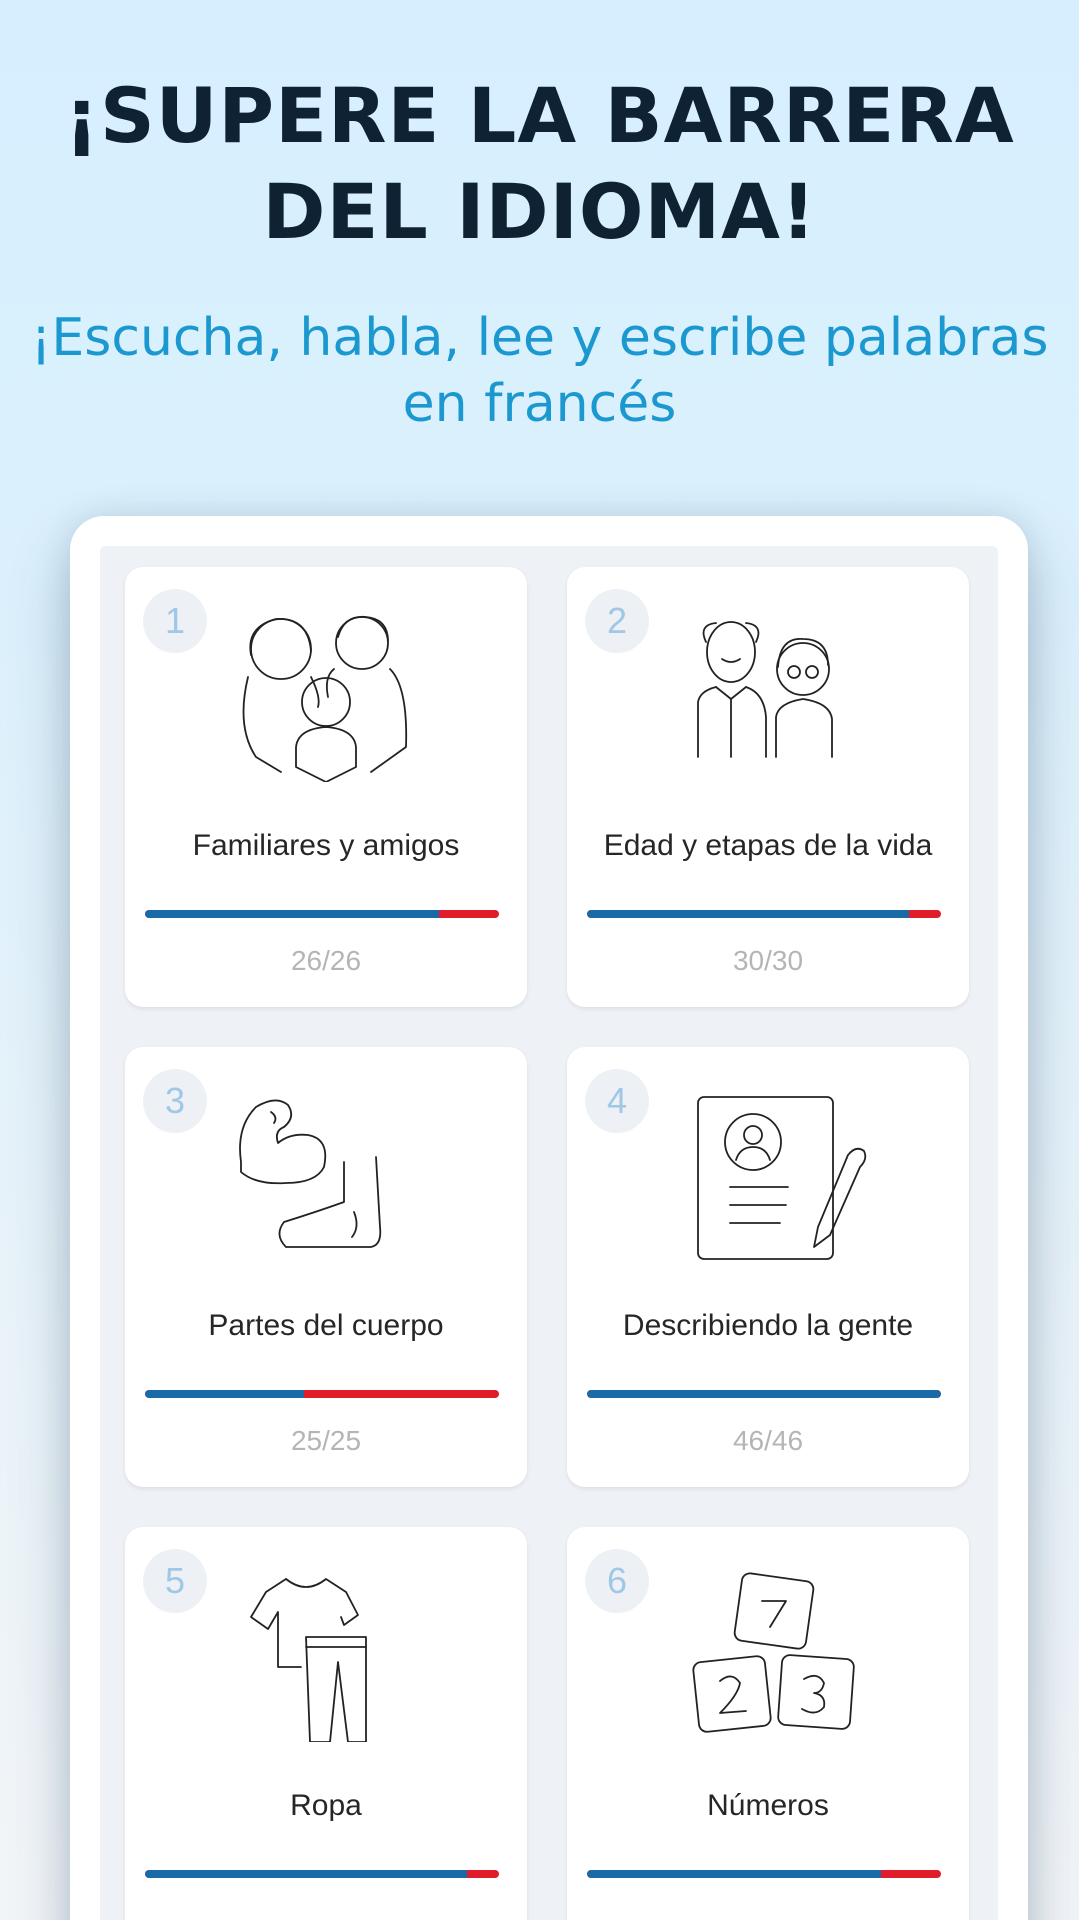  What do you see at coordinates (326, 1267) in the screenshot?
I see `topic-card-3: 3 Partes del cuerpo 25/25` at bounding box center [326, 1267].